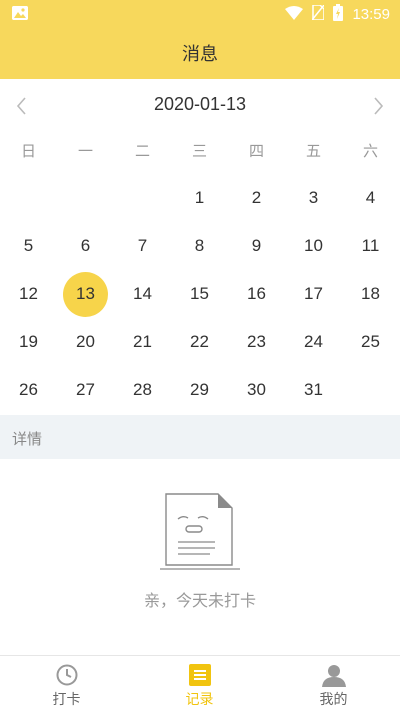  I want to click on calendar-day-number: 7, so click(142, 245).